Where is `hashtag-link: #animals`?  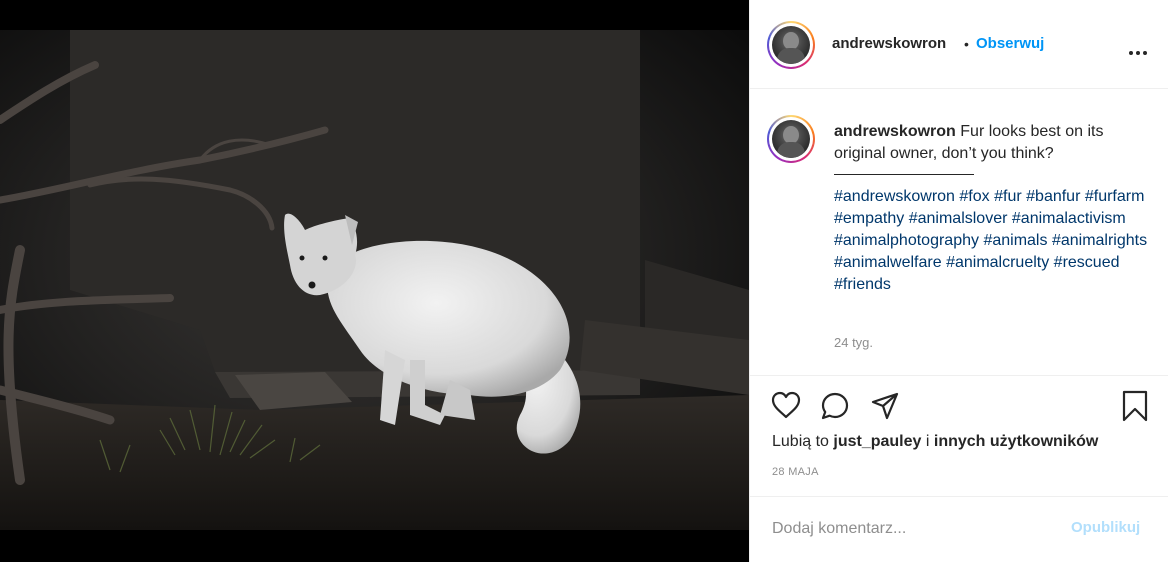
hashtag-link: #animals is located at coordinates (1015, 240).